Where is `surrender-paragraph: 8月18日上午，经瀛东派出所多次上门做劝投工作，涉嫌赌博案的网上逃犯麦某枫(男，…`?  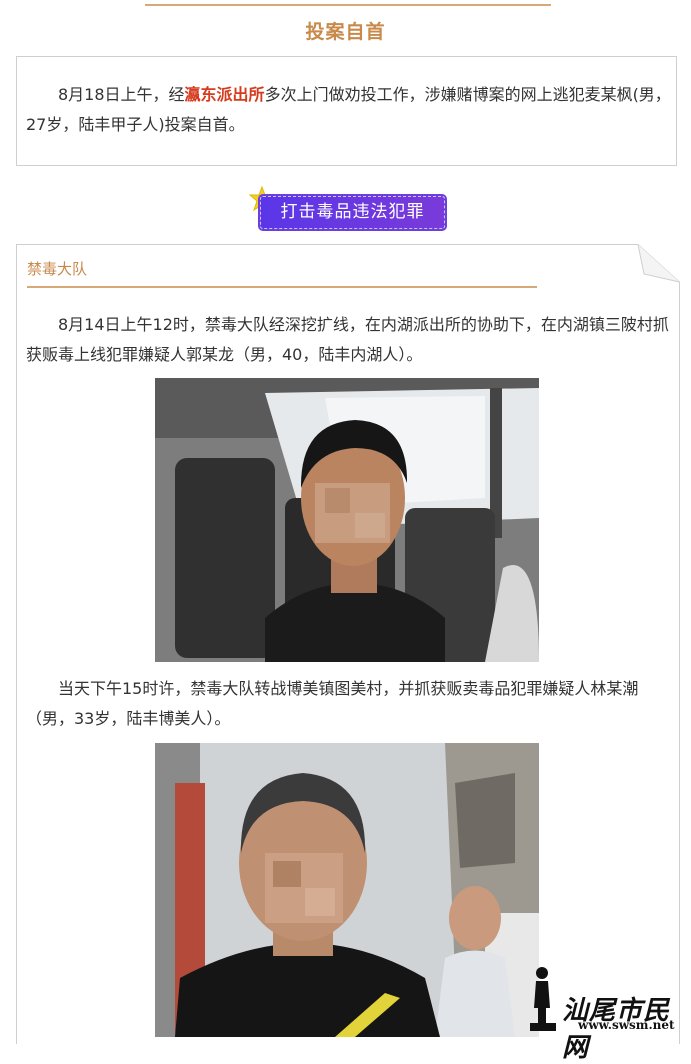 surrender-paragraph: 8月18日上午，经瀛东派出所多次上门做劝投工作，涉嫌赌博案的网上逃犯麦某枫(男，… is located at coordinates (348, 110).